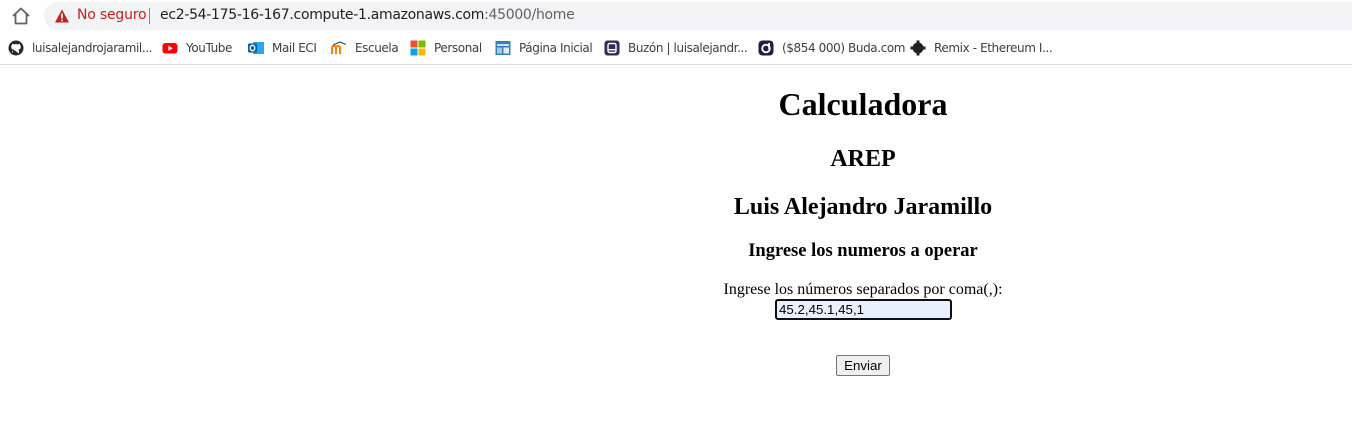 The image size is (1352, 422). What do you see at coordinates (418, 48) in the screenshot?
I see `microsoft-icon` at bounding box center [418, 48].